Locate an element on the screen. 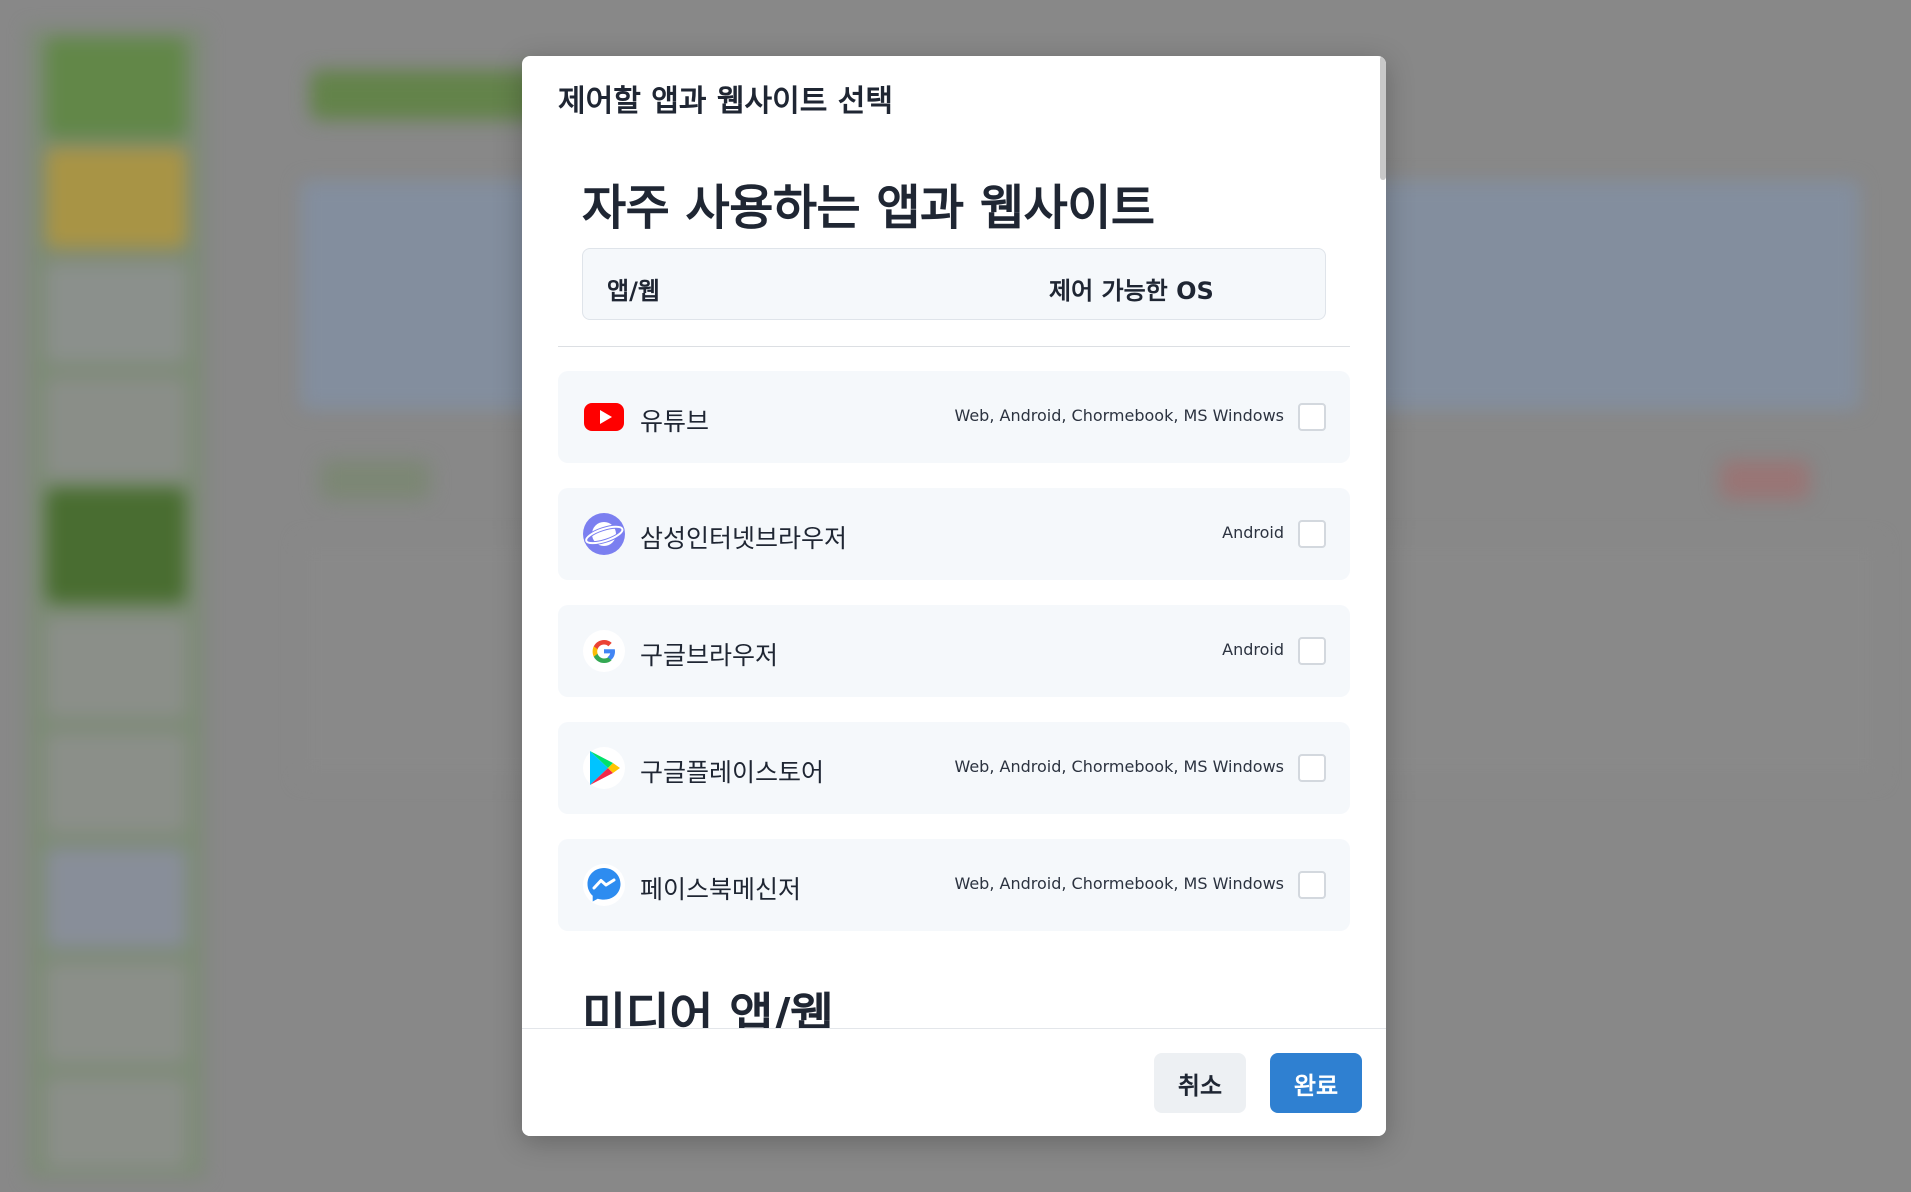 The width and height of the screenshot is (1911, 1192). done-button: 완료 is located at coordinates (1316, 1083).